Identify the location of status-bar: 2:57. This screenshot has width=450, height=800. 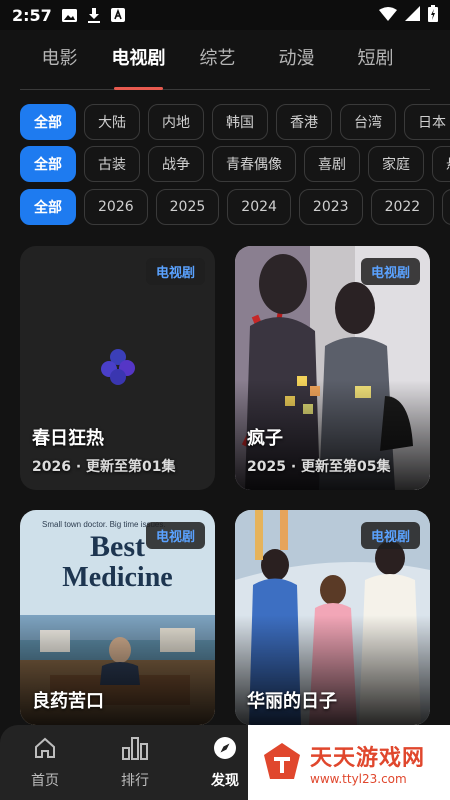
(225, 15).